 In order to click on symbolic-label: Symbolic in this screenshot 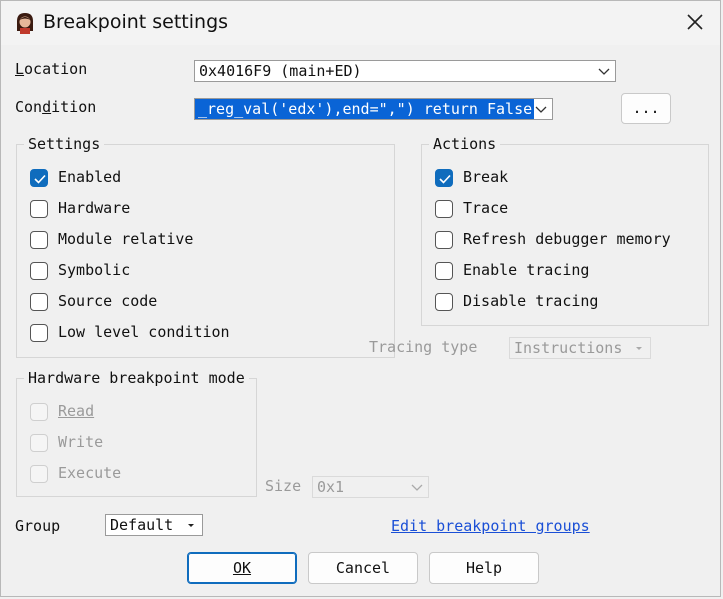, I will do `click(94, 270)`.